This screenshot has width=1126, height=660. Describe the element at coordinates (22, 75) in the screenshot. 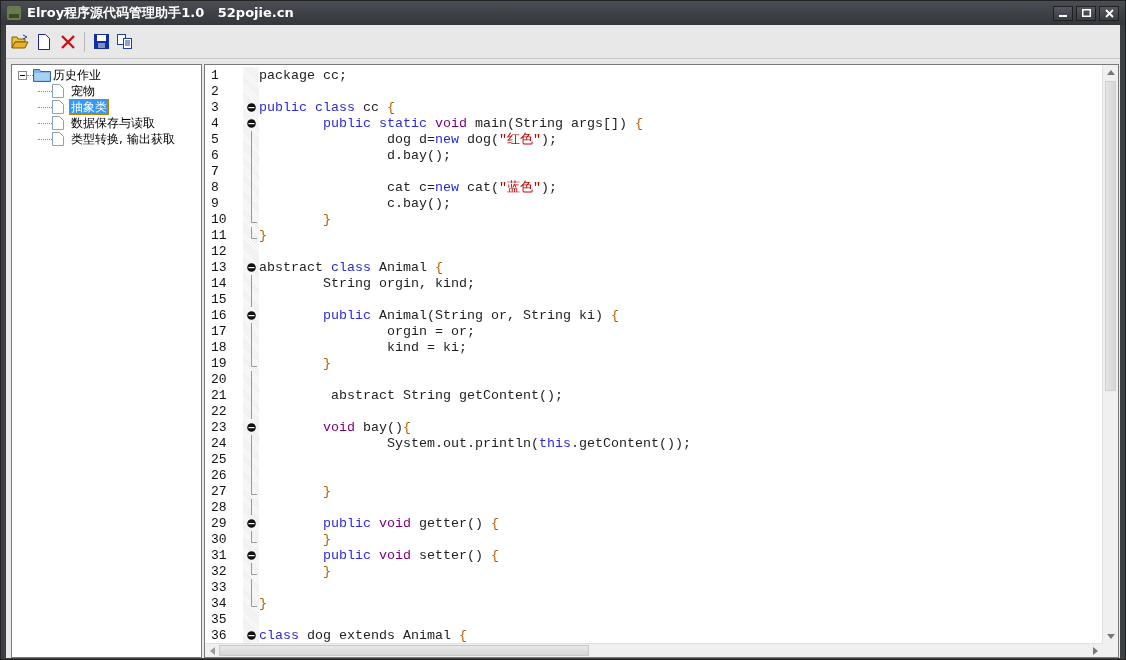

I see `collapse-icon` at that location.